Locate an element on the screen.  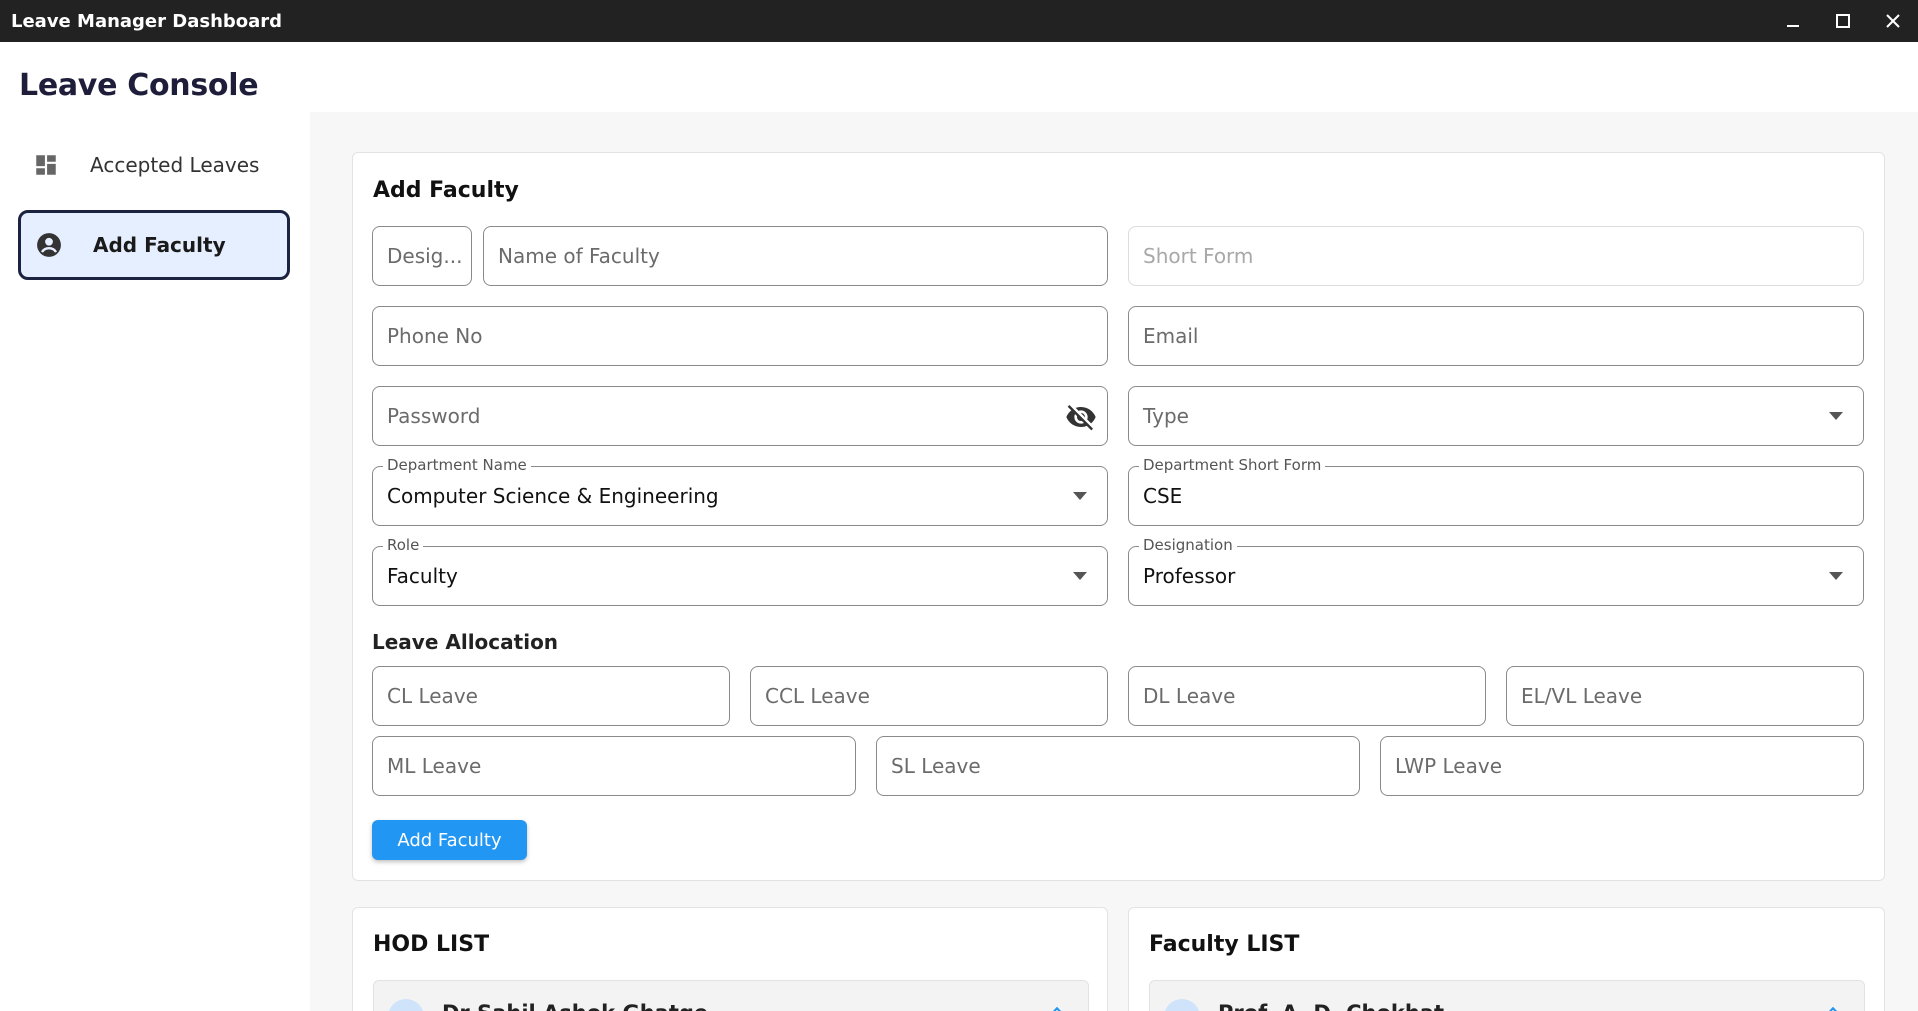
close-button is located at coordinates (1893, 21).